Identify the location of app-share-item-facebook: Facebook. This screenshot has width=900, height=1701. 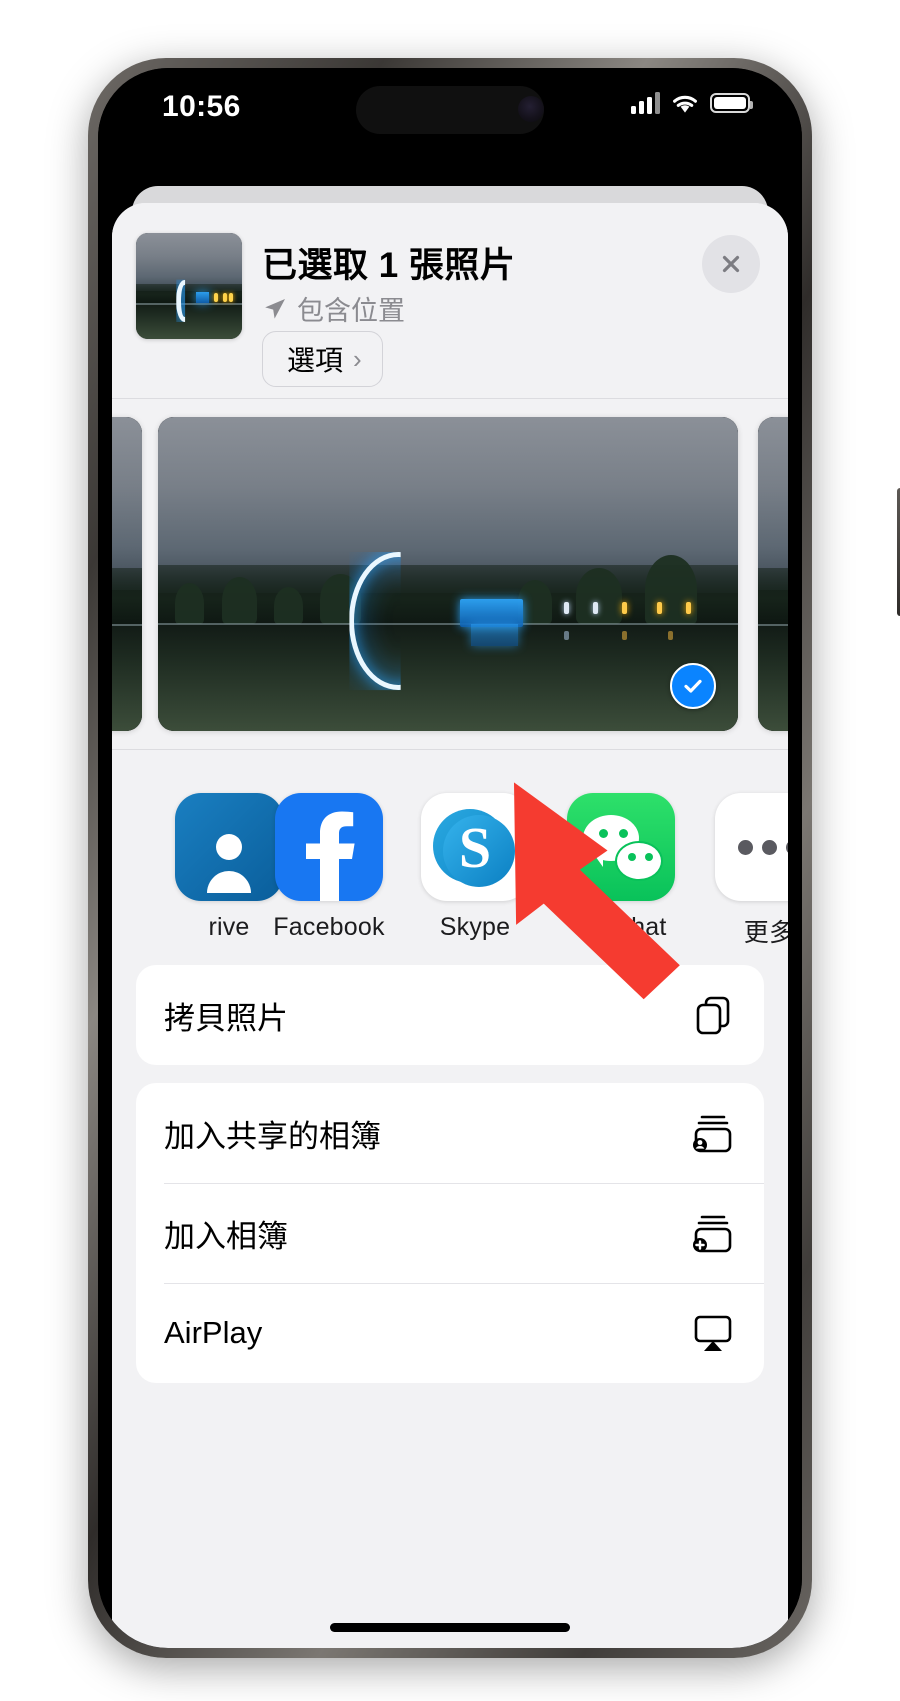
(329, 867).